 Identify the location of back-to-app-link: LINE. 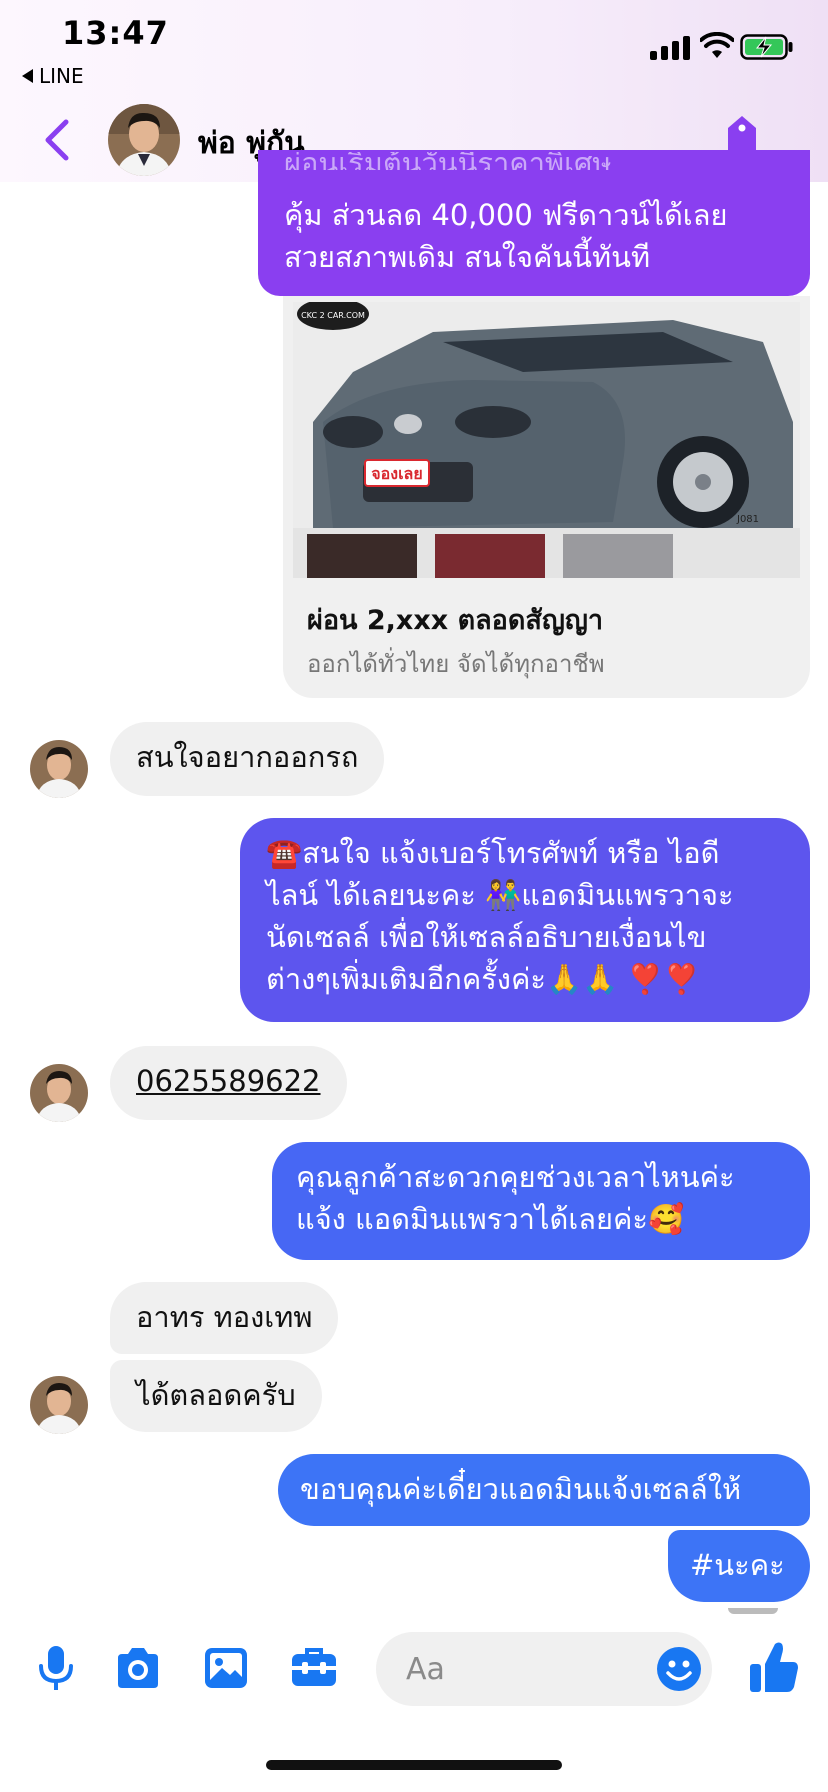
(53, 76).